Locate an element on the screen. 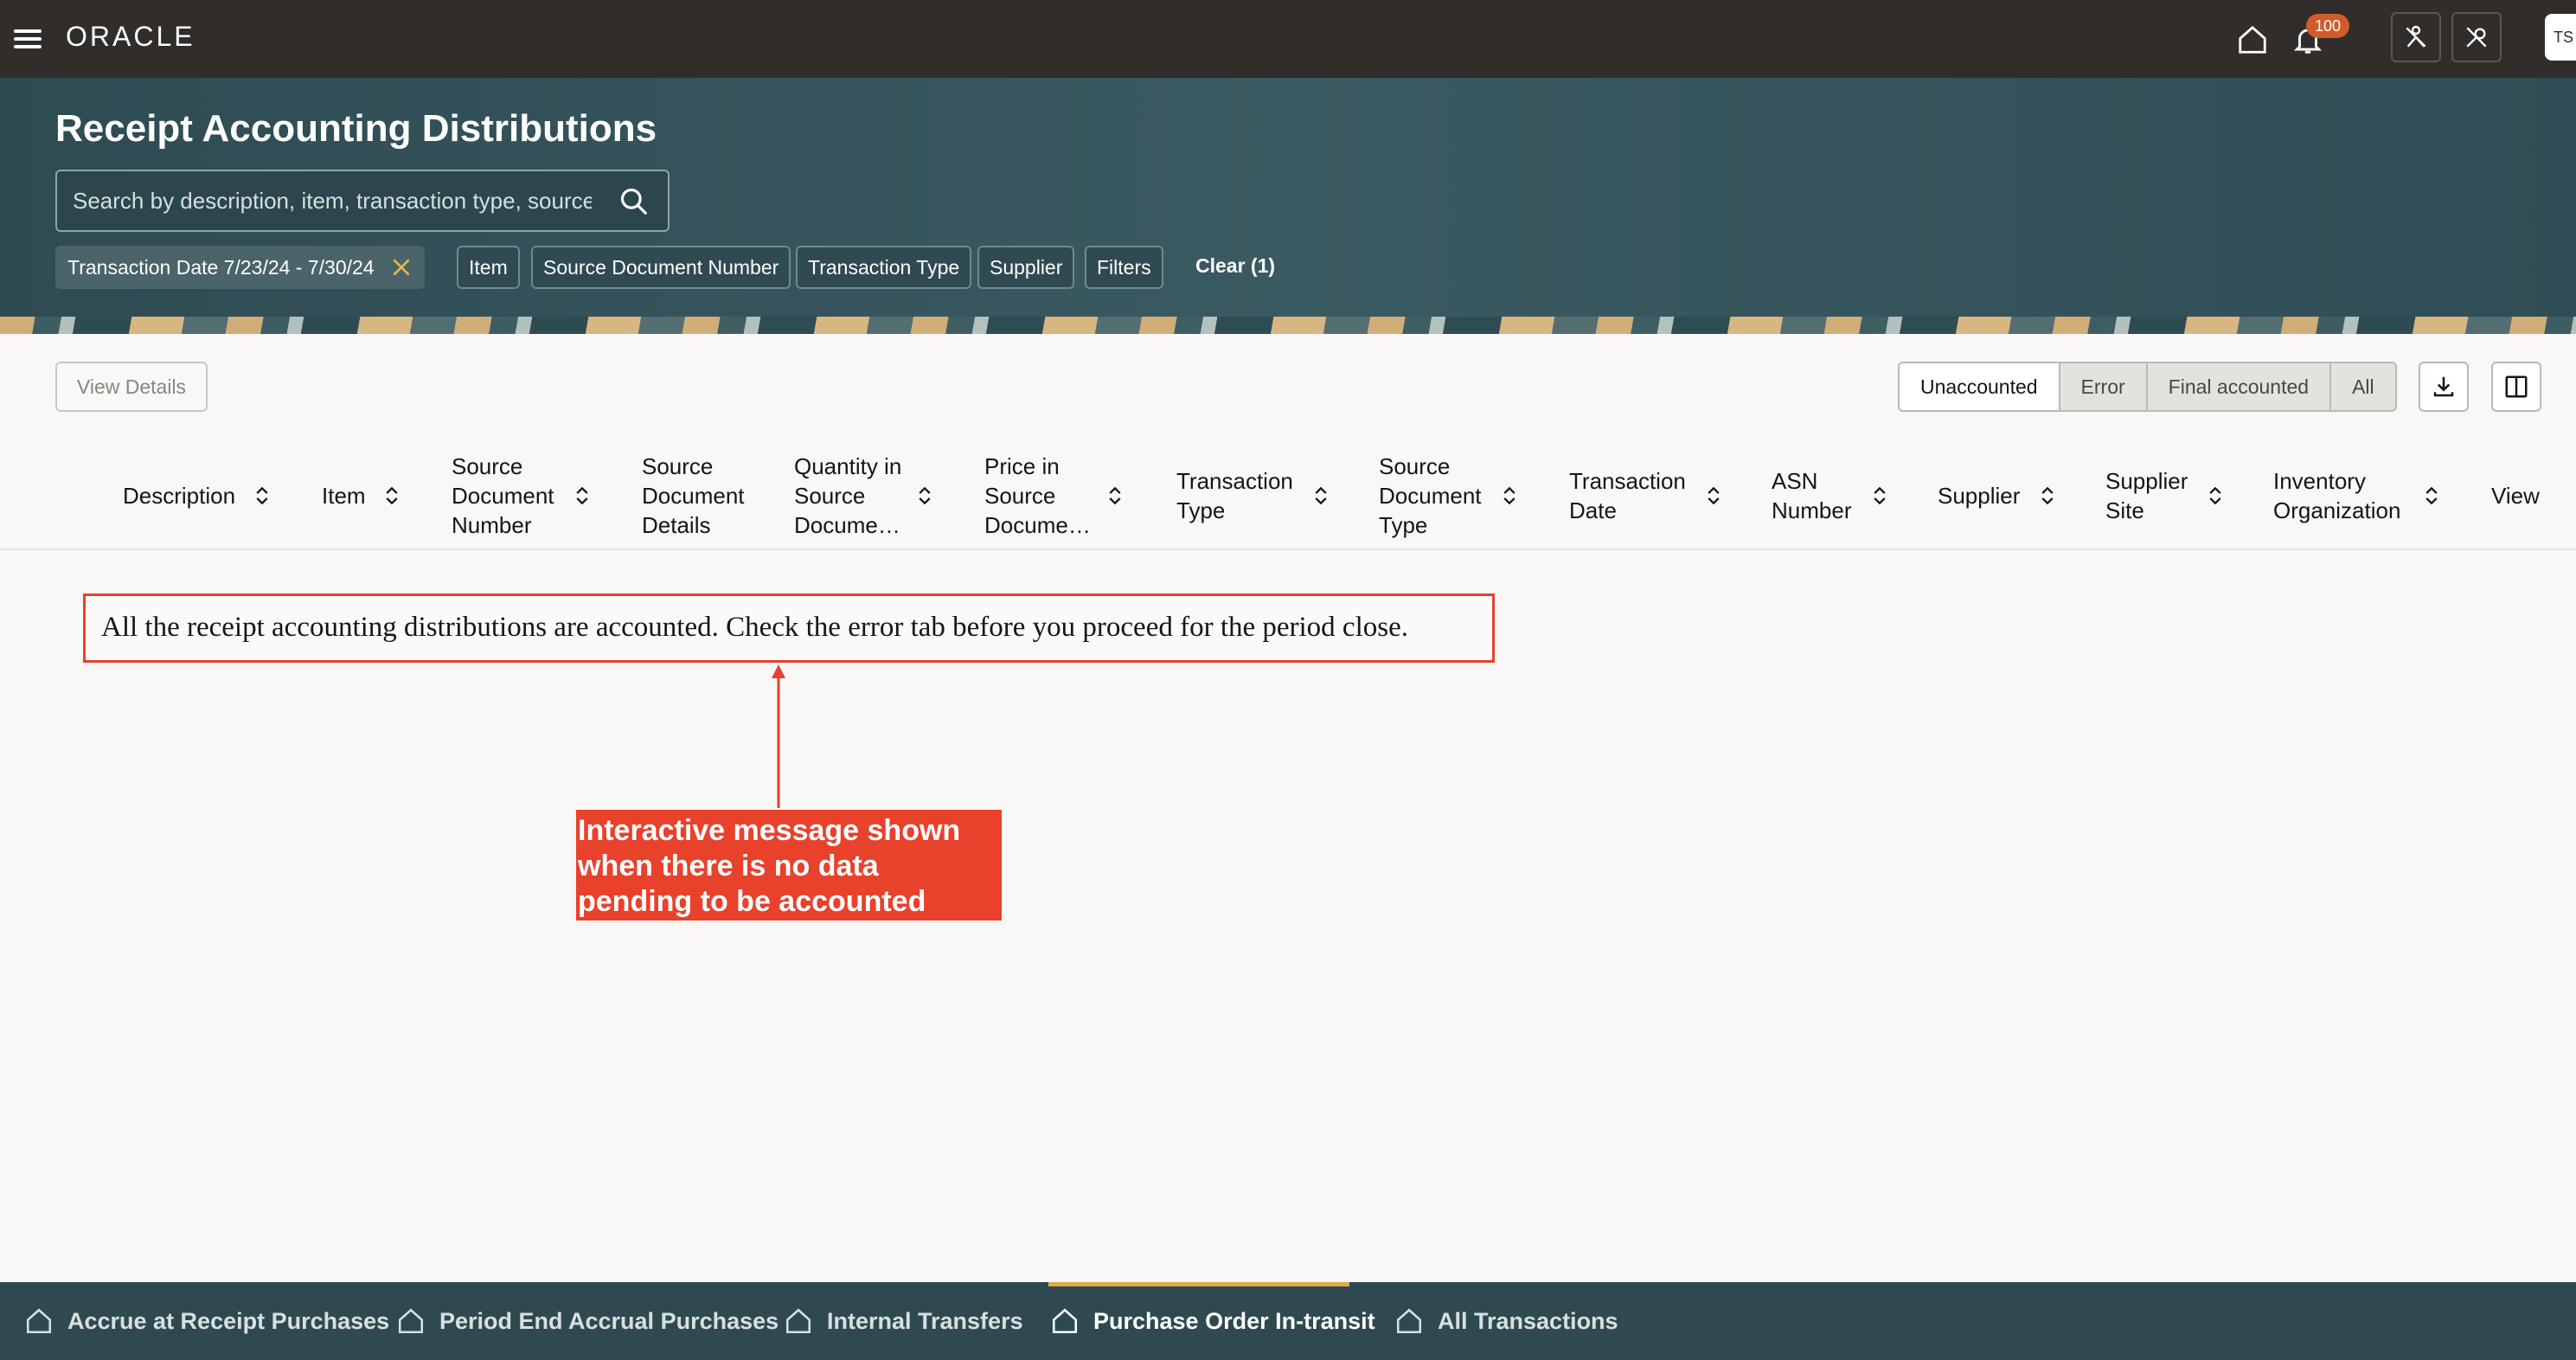  nav-period-end-accrual-purchases: Period End Accrual Purchases is located at coordinates (587, 1321).